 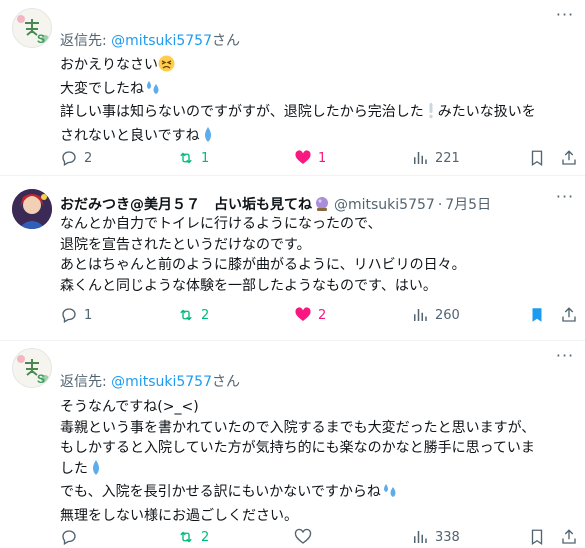 What do you see at coordinates (88, 315) in the screenshot?
I see `reply-count: 1` at bounding box center [88, 315].